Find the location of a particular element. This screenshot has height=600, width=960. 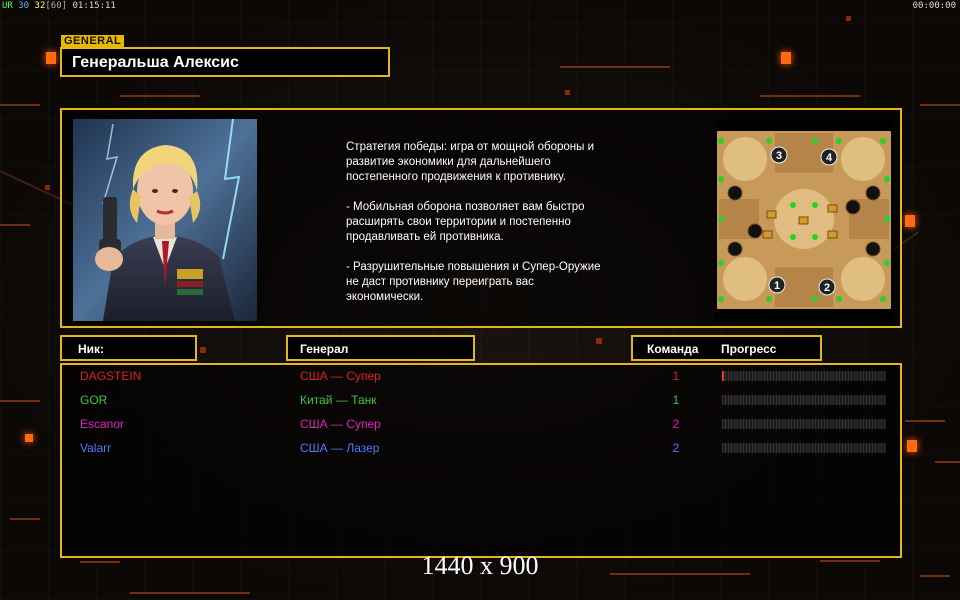

player-row: Valarr США — Лазер 2 is located at coordinates (481, 449).